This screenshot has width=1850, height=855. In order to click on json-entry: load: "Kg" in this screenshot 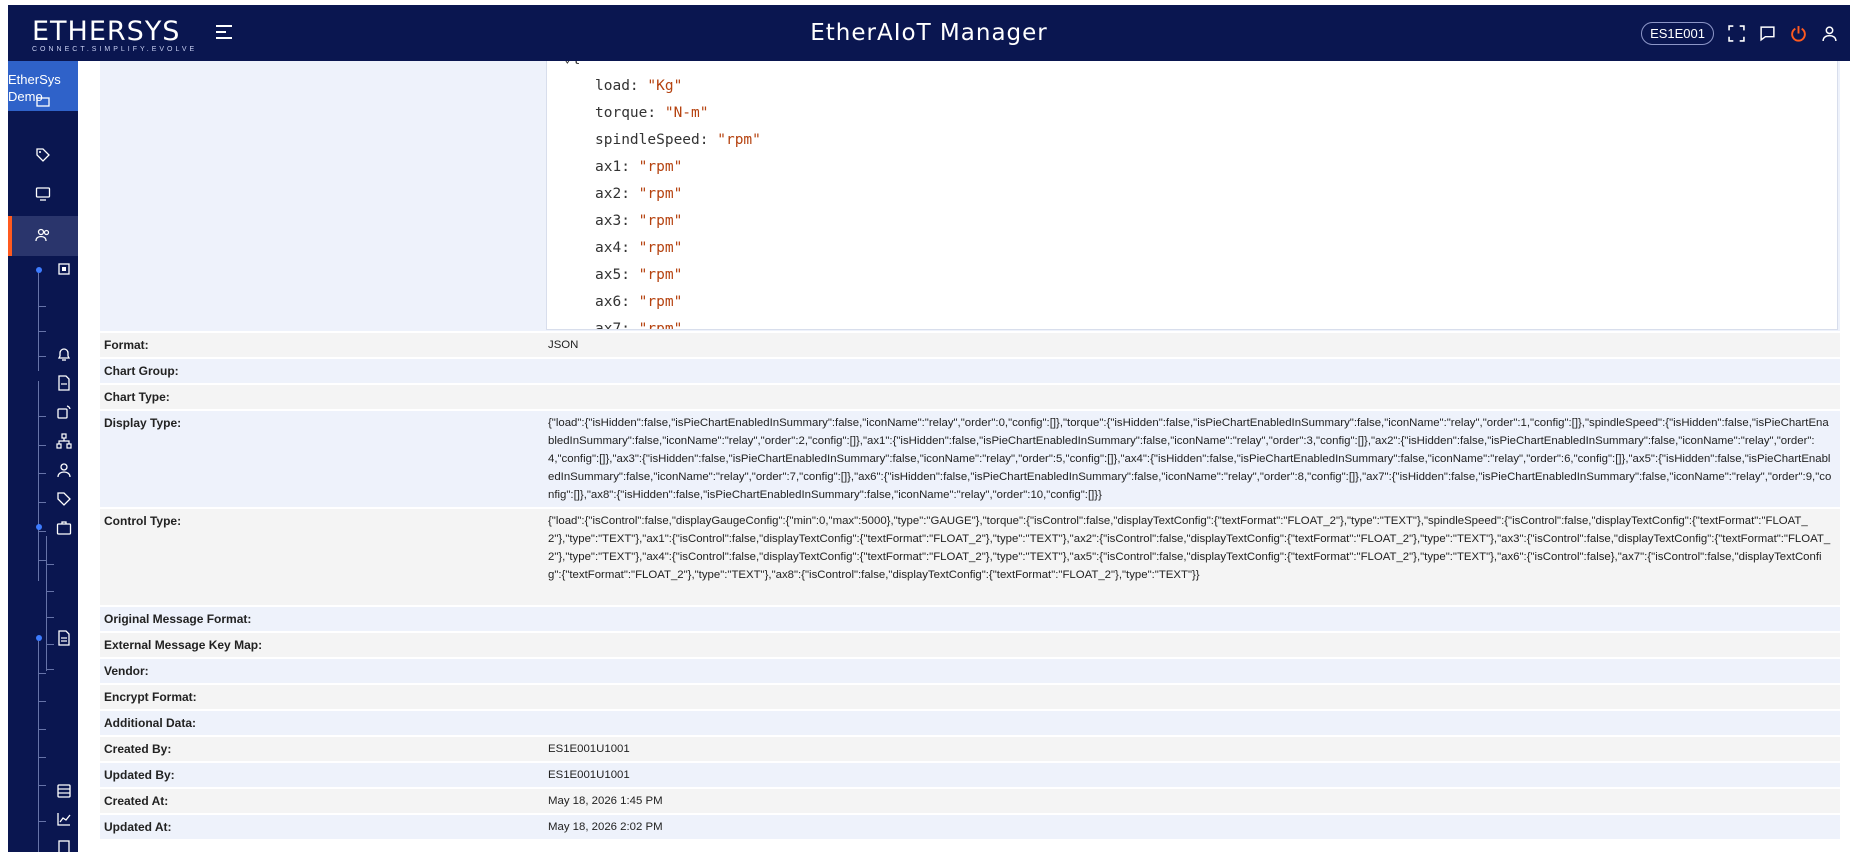, I will do `click(639, 86)`.